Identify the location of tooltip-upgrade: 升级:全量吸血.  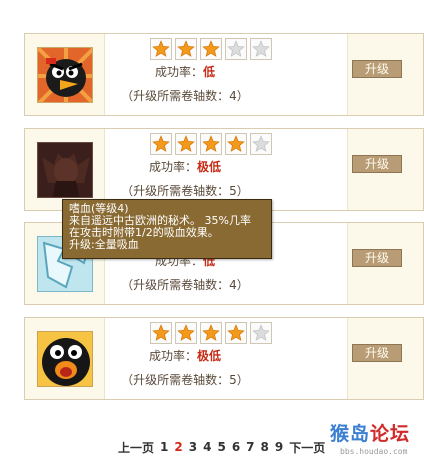
(104, 244).